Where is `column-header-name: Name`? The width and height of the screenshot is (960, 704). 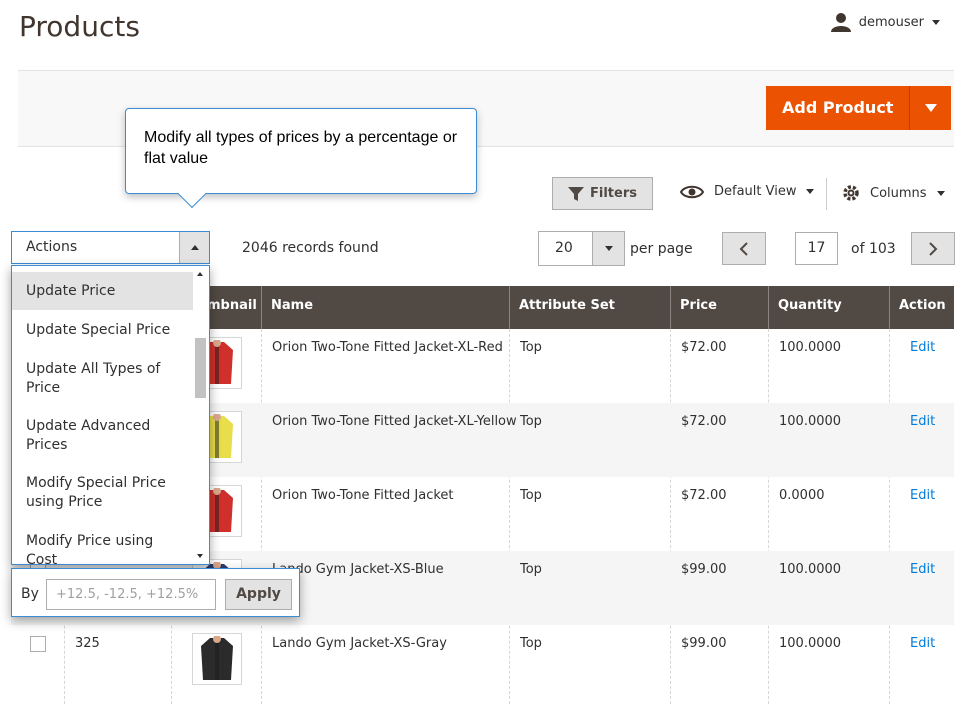
column-header-name: Name is located at coordinates (385, 307).